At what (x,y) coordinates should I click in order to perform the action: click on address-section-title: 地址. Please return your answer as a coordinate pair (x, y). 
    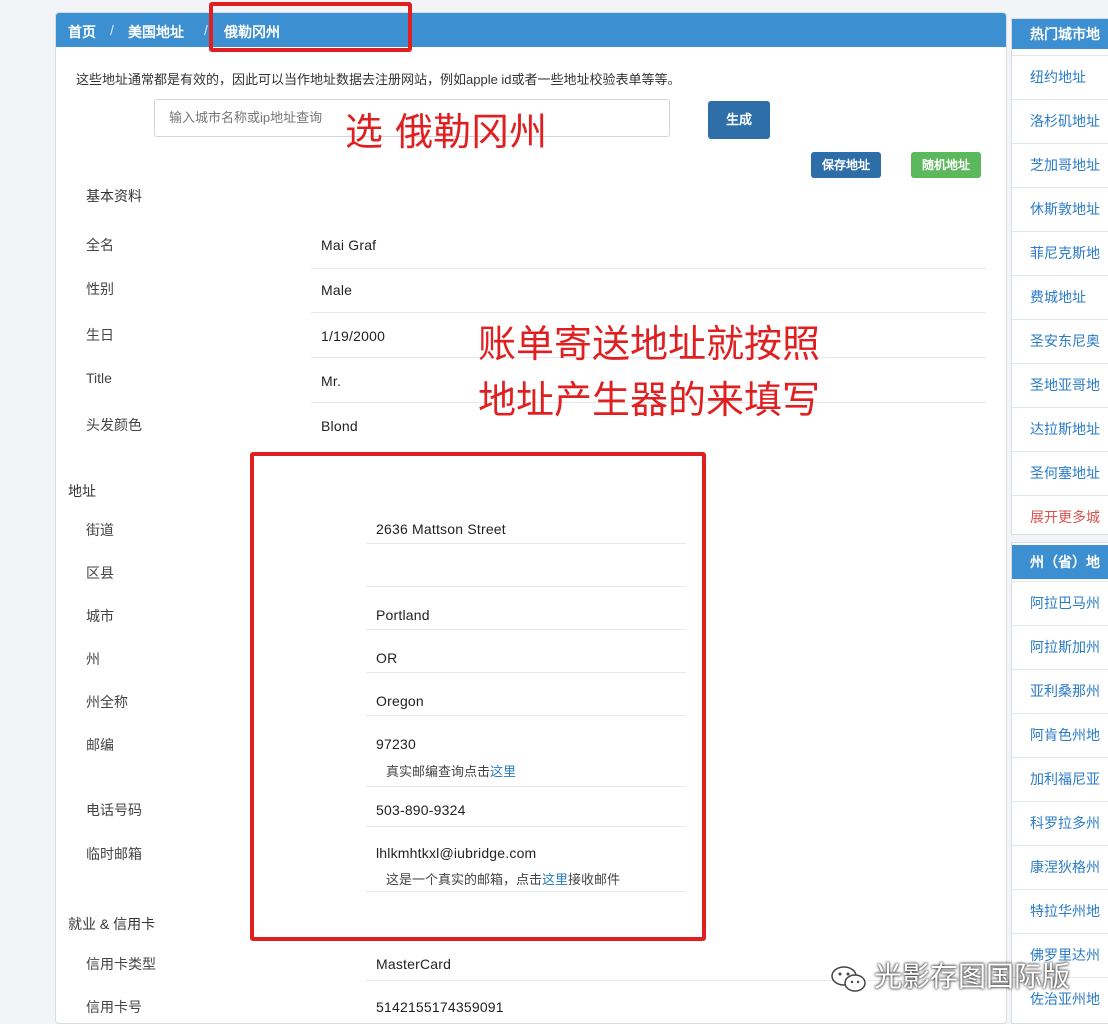
    Looking at the image, I should click on (82, 491).